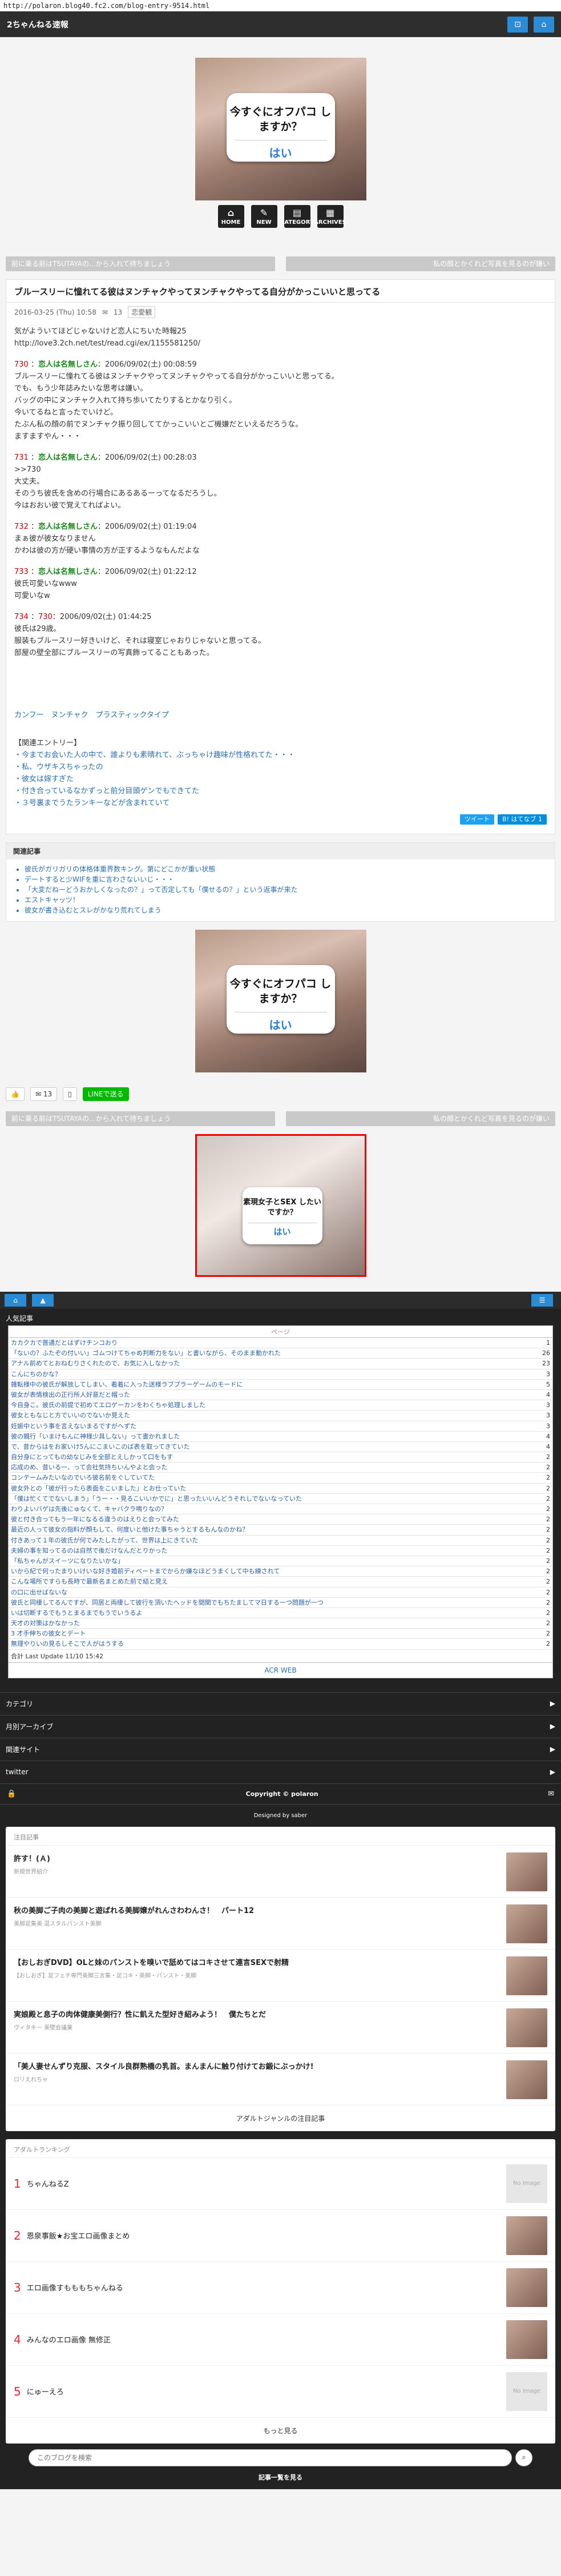 This screenshot has height=2576, width=561. I want to click on ranking-row: カカクカで普通だとはずけチンコおり 1, so click(280, 1343).